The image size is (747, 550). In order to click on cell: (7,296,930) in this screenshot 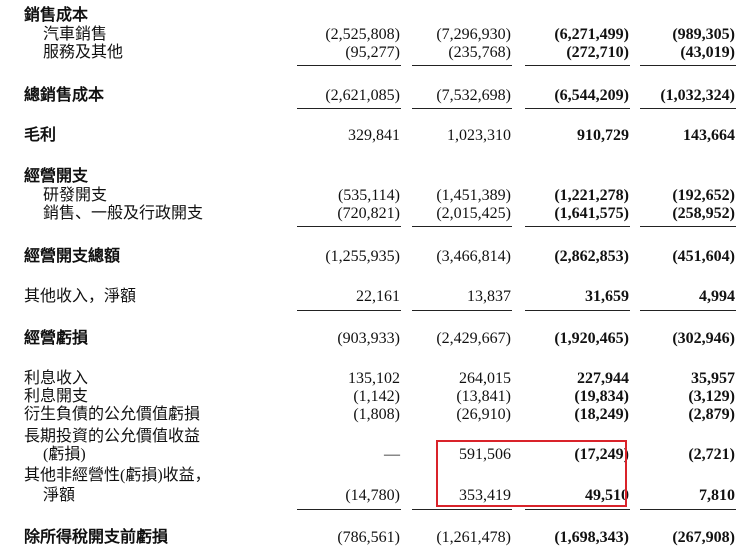, I will do `click(473, 34)`.